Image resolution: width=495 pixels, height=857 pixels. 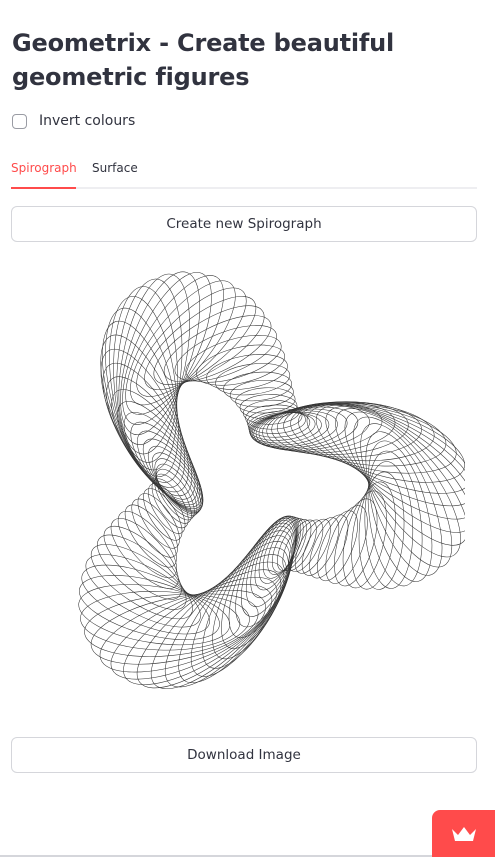 I want to click on tab-bar: Spirograph Surface, so click(x=244, y=169).